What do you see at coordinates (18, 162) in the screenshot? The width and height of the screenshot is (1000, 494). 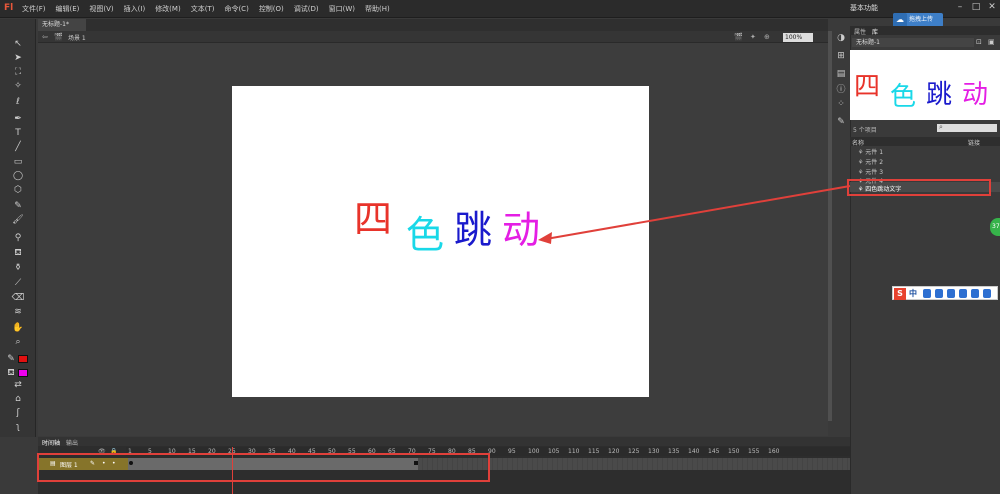 I see `rectangle-tool-icon: ▭` at bounding box center [18, 162].